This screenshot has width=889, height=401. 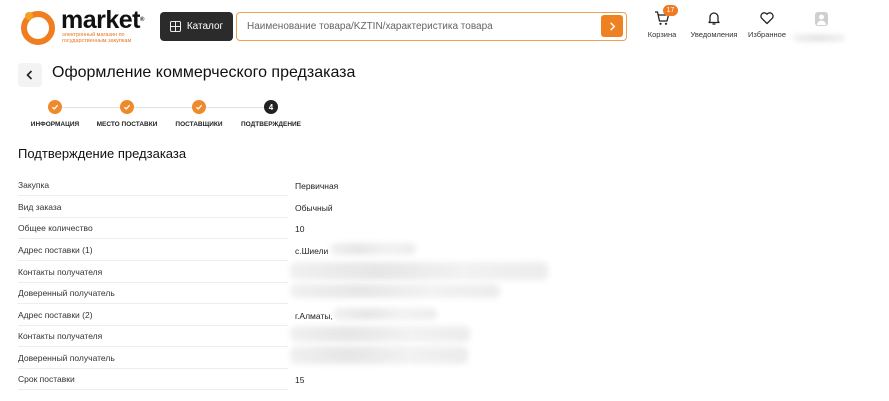 What do you see at coordinates (271, 124) in the screenshot?
I see `step-label: ПОДТВЕРЖДЕНИЕ` at bounding box center [271, 124].